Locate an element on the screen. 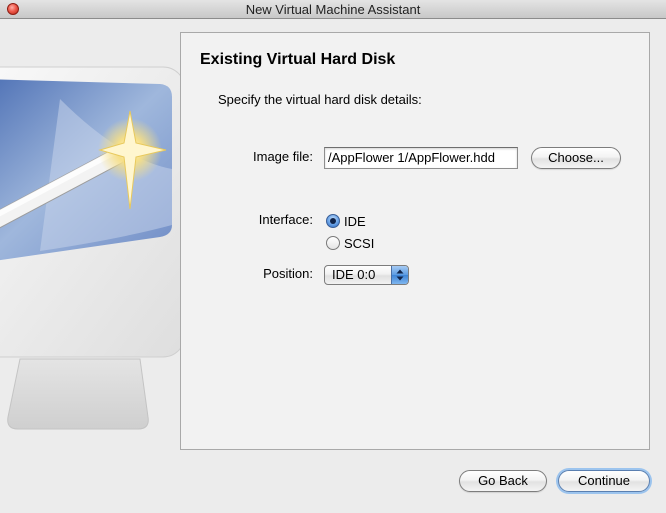 Image resolution: width=666 pixels, height=513 pixels. up-down-arrows-icon is located at coordinates (399, 275).